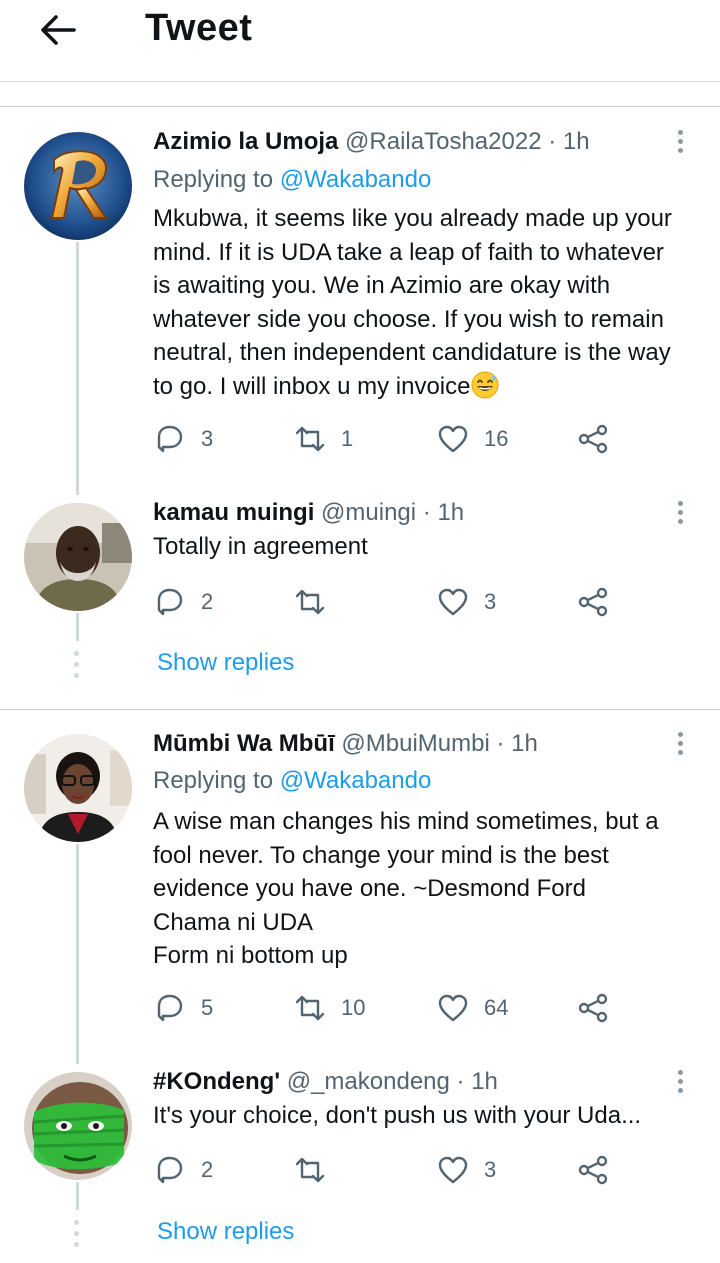 The height and width of the screenshot is (1263, 720). I want to click on back-button, so click(58, 30).